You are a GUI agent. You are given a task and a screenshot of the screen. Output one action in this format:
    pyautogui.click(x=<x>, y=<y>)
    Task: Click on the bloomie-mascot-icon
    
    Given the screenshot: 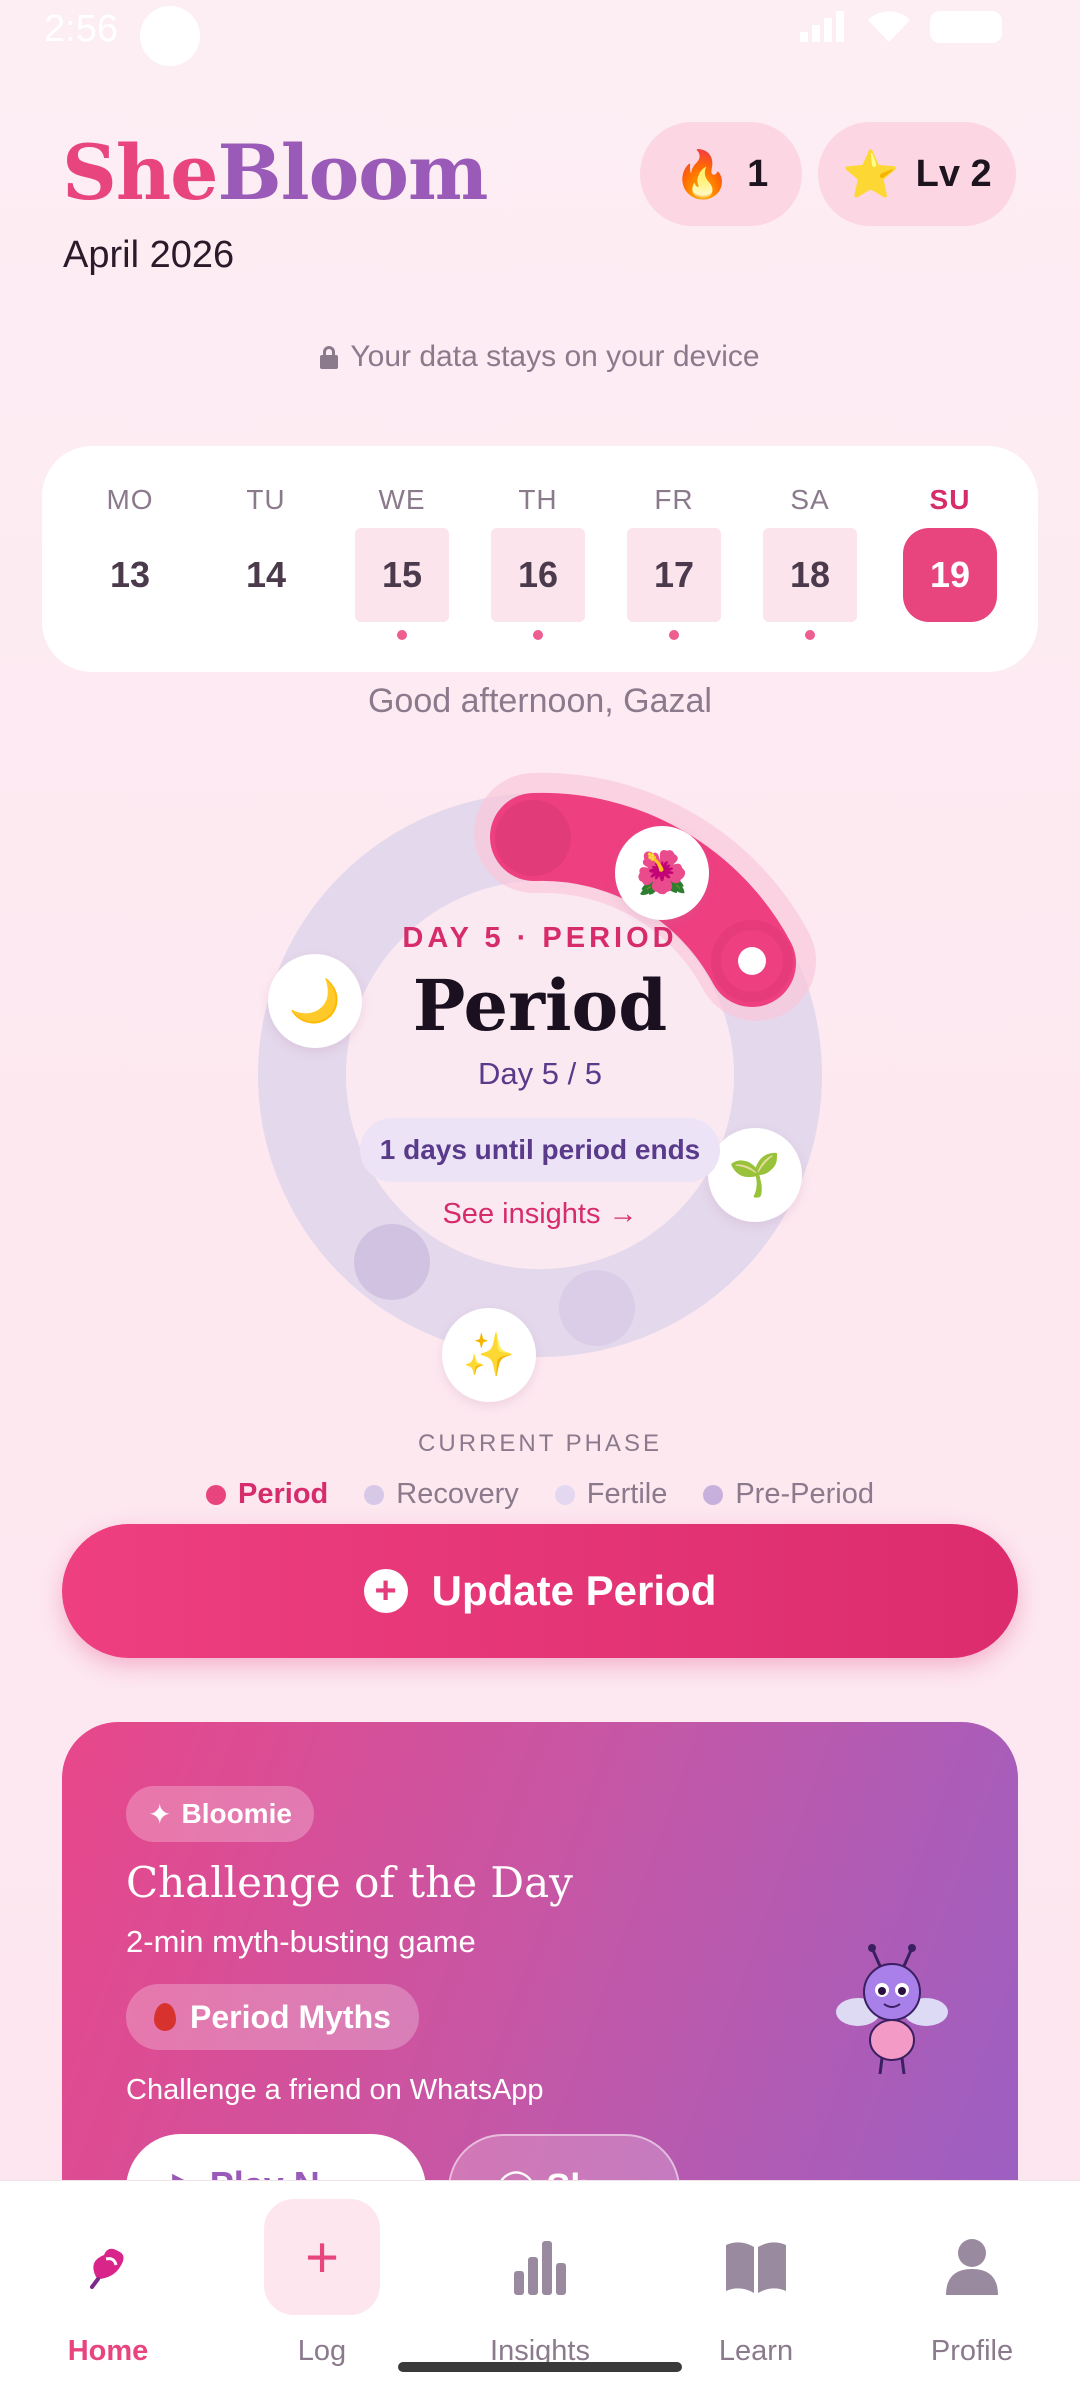 What is the action you would take?
    pyautogui.click(x=892, y=2009)
    